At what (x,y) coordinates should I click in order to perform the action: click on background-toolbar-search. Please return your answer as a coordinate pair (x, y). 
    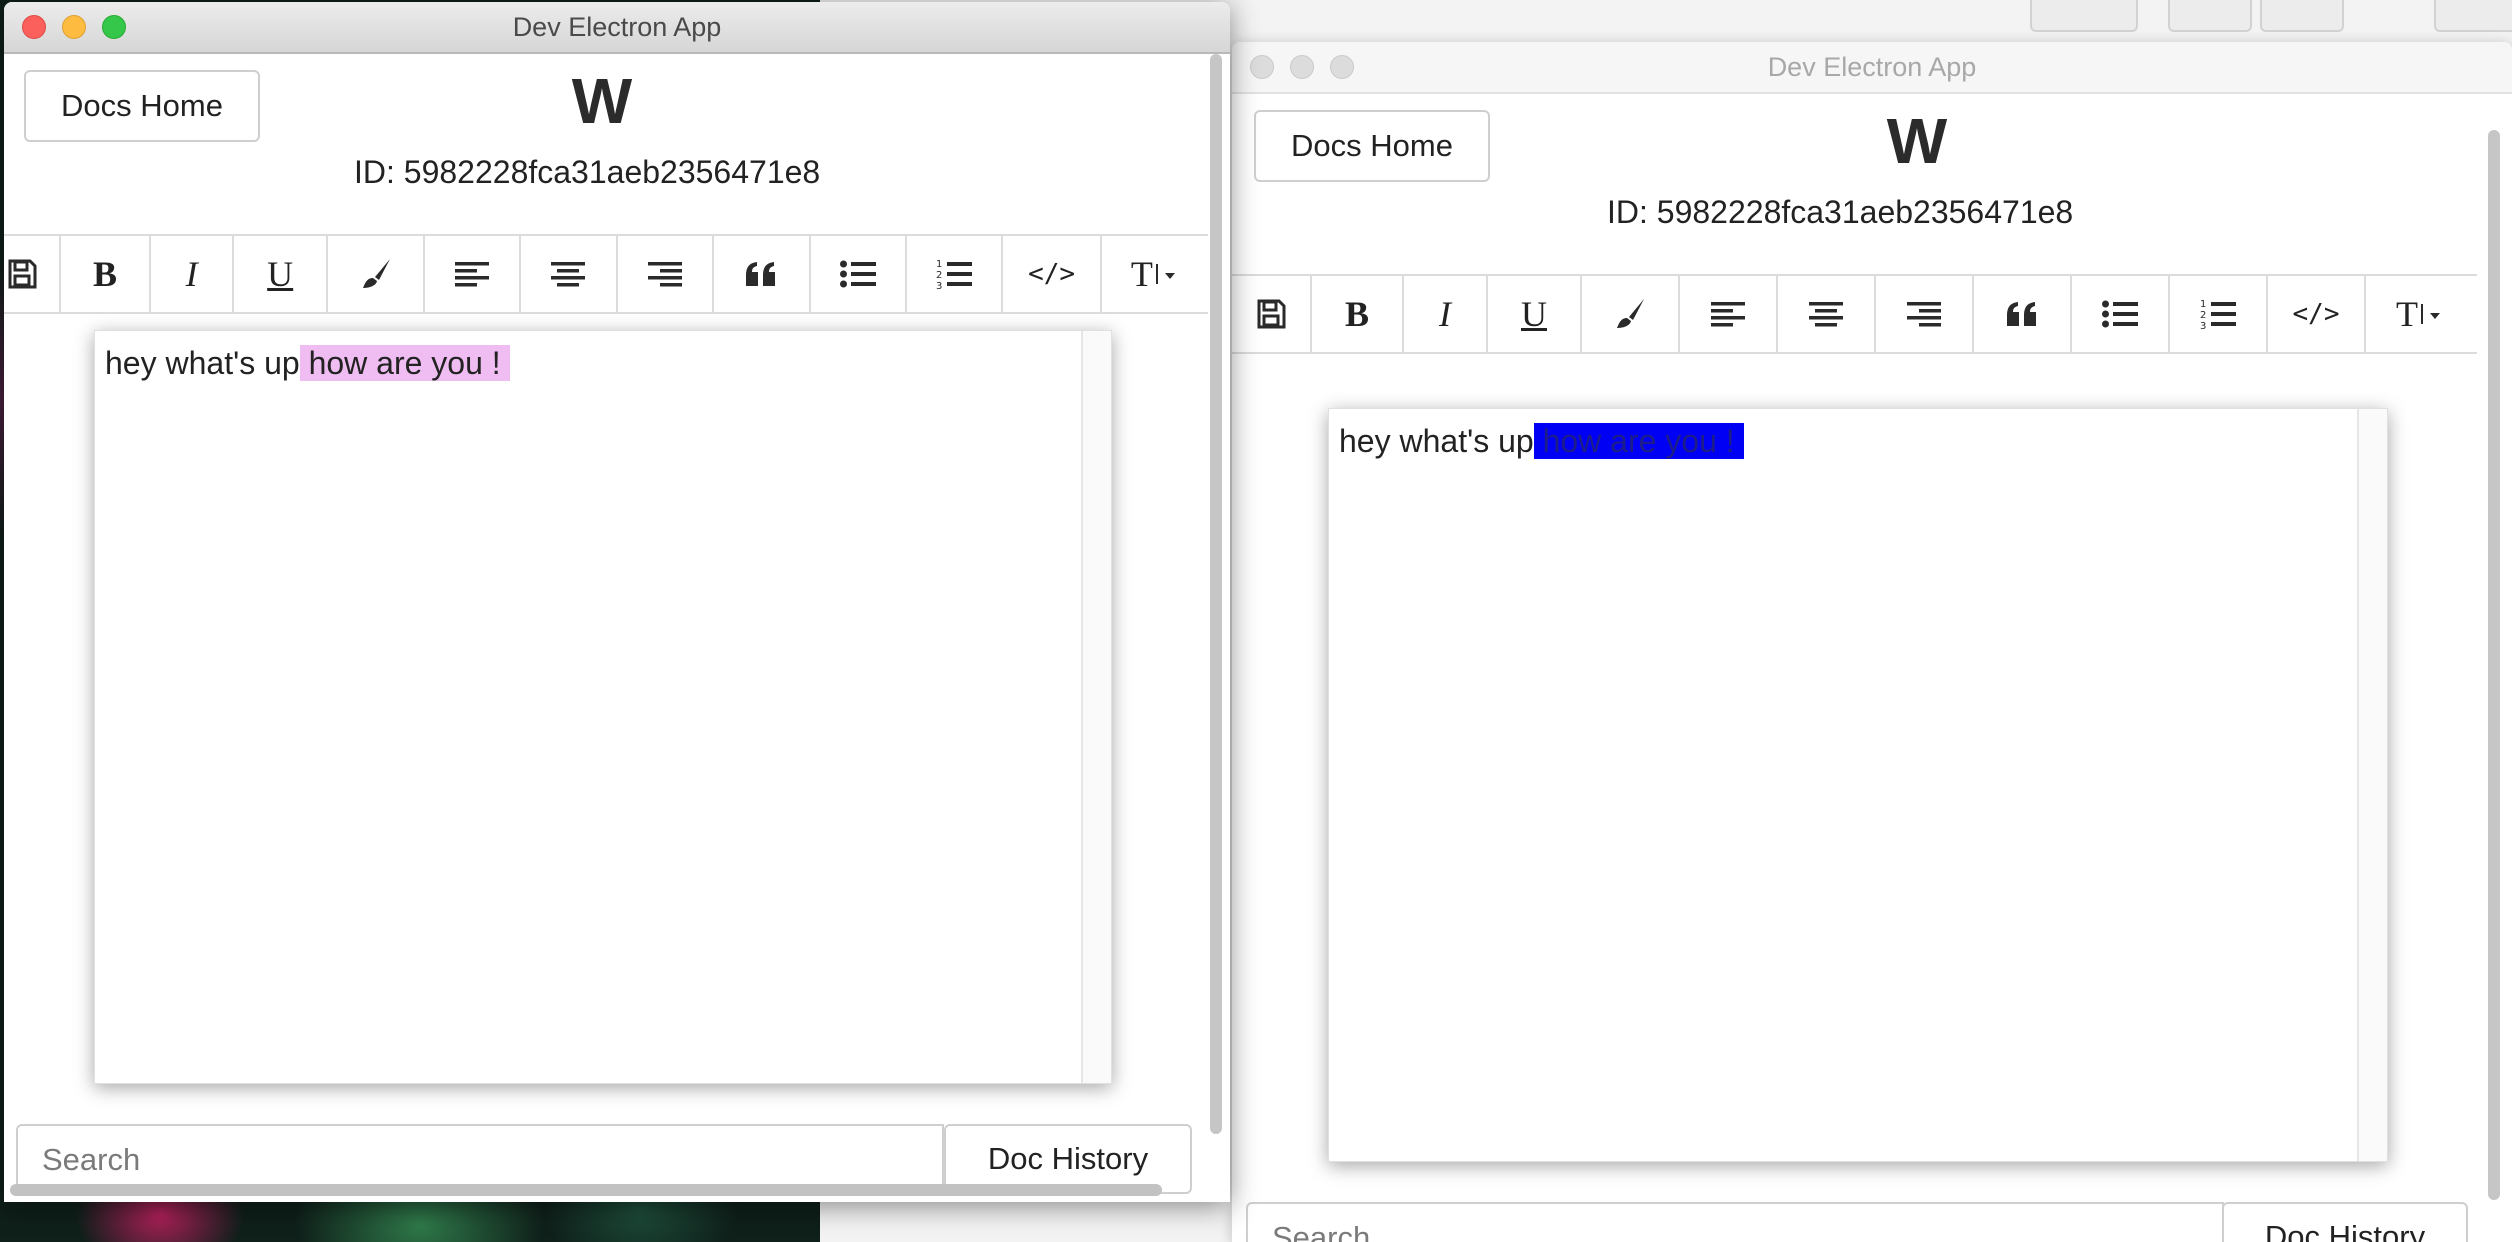
    Looking at the image, I should click on (2473, 16).